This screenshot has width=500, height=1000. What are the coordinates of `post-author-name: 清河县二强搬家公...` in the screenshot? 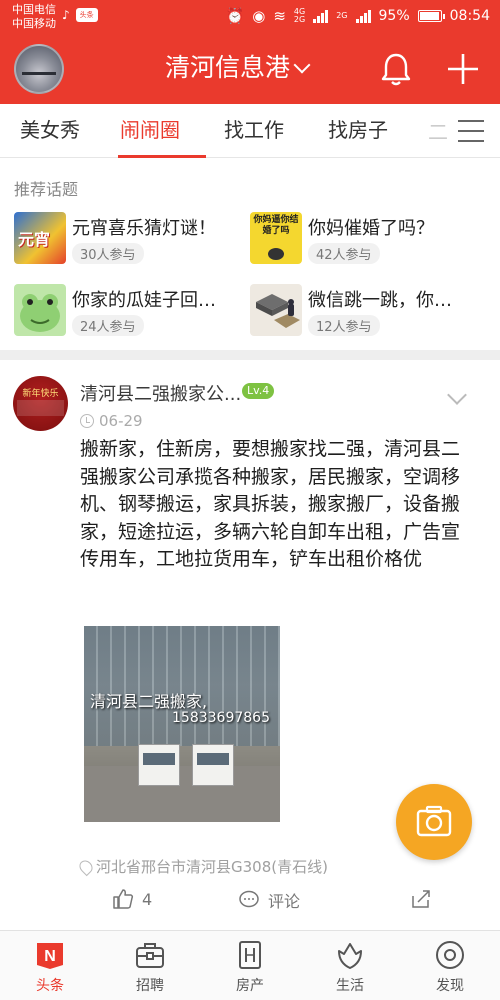 It's located at (160, 393).